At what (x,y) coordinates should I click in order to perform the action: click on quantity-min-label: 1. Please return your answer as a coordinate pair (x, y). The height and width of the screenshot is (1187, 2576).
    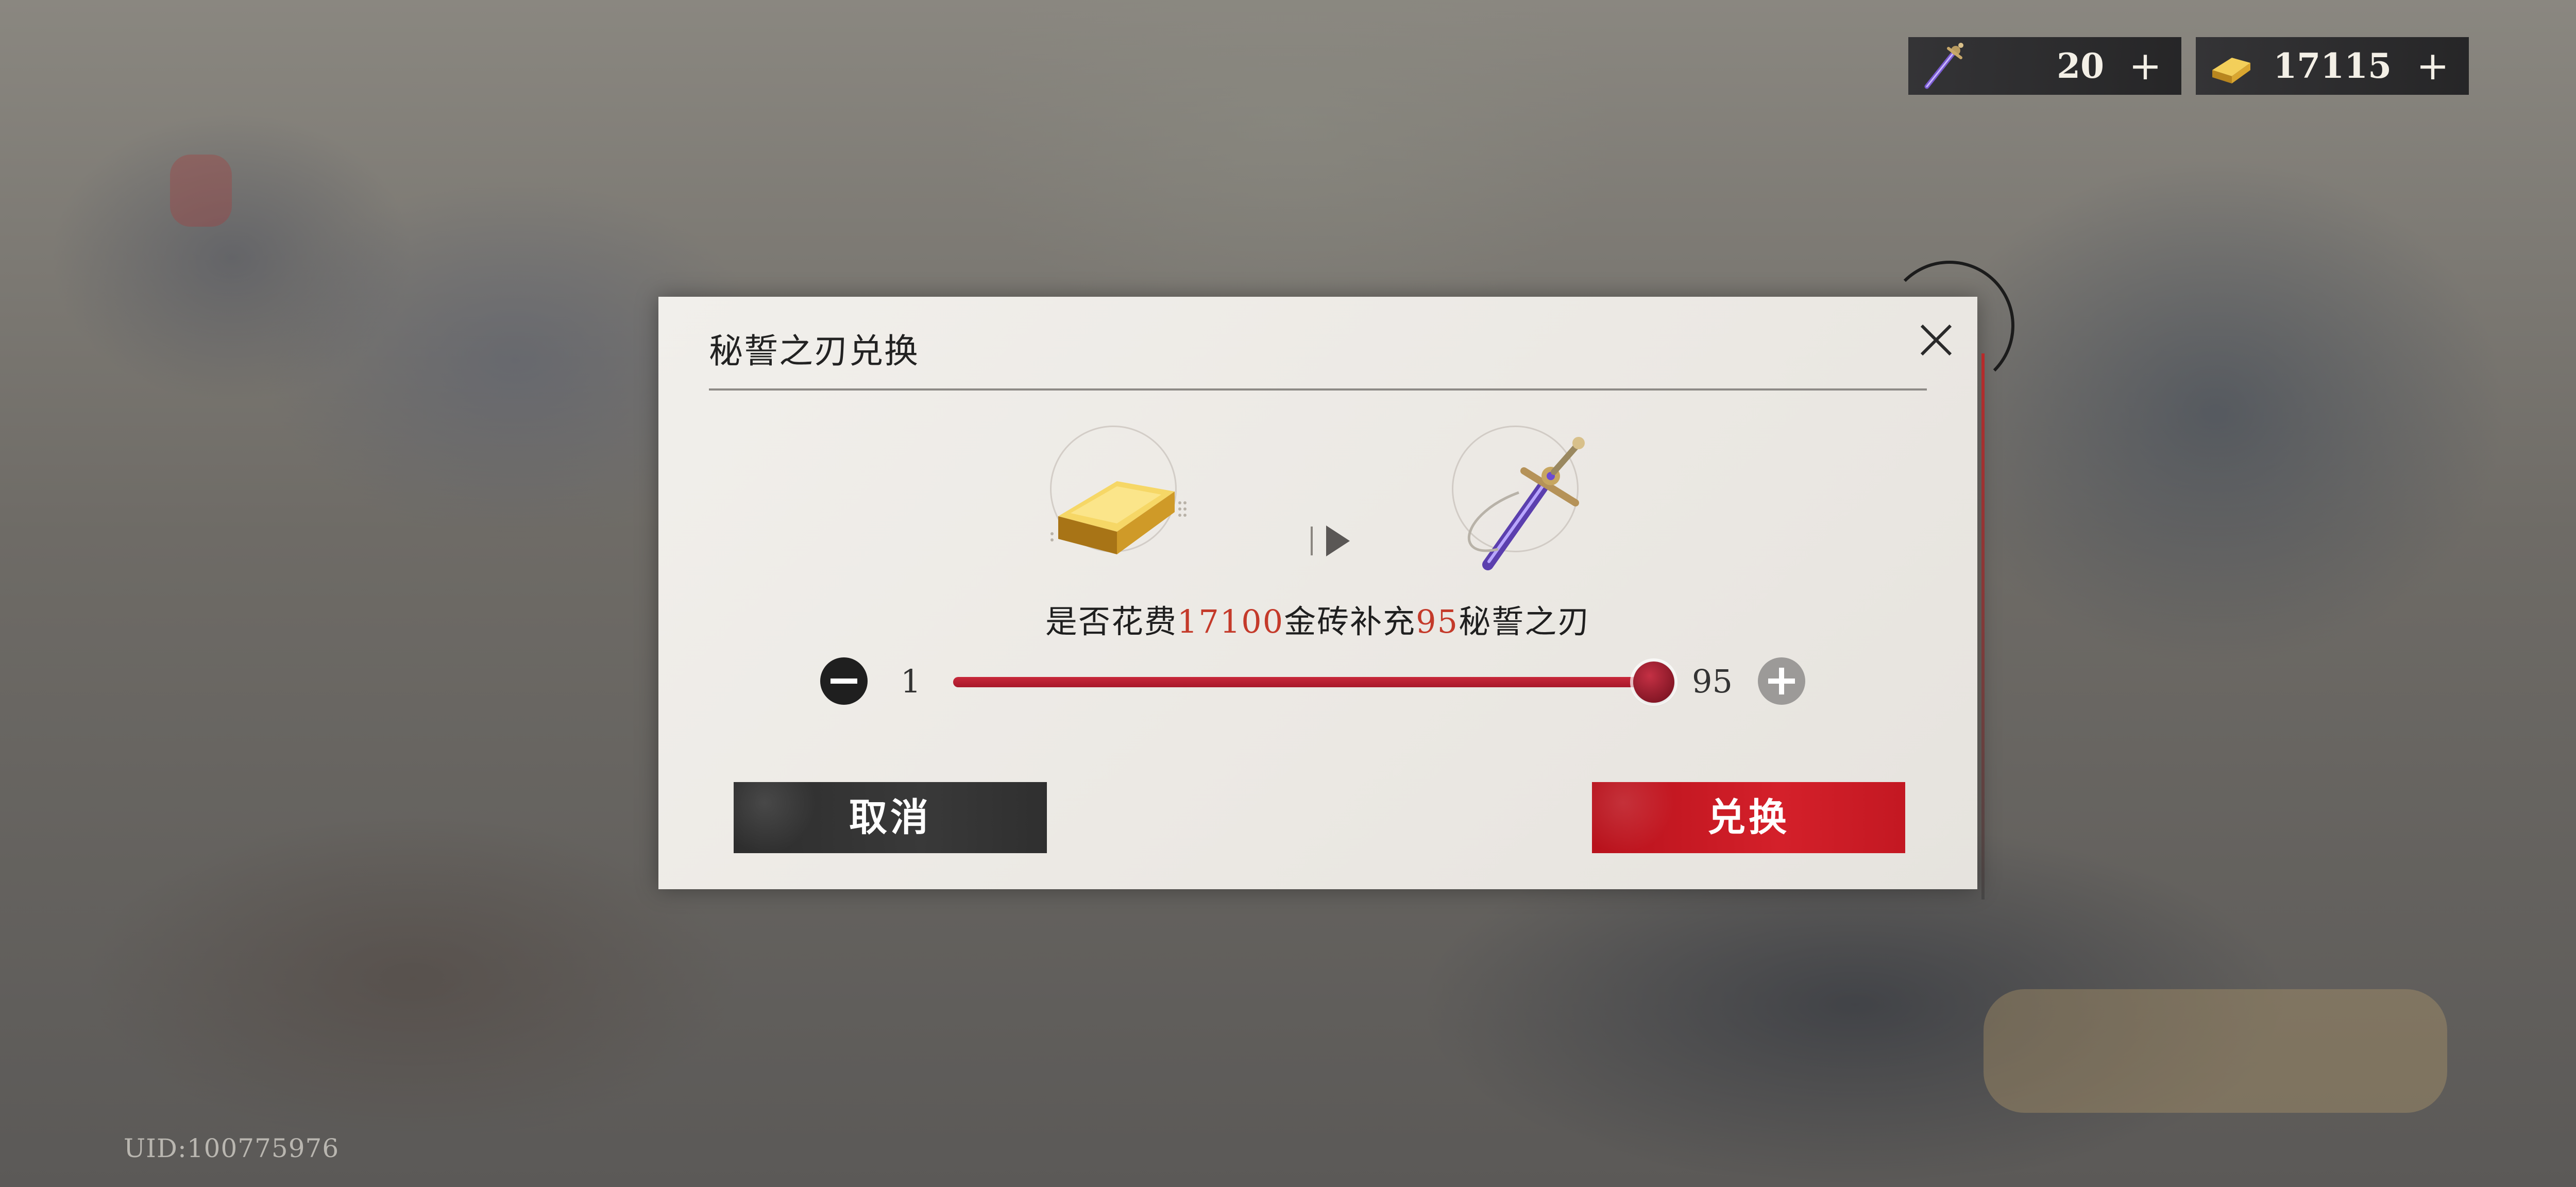
    Looking at the image, I should click on (911, 681).